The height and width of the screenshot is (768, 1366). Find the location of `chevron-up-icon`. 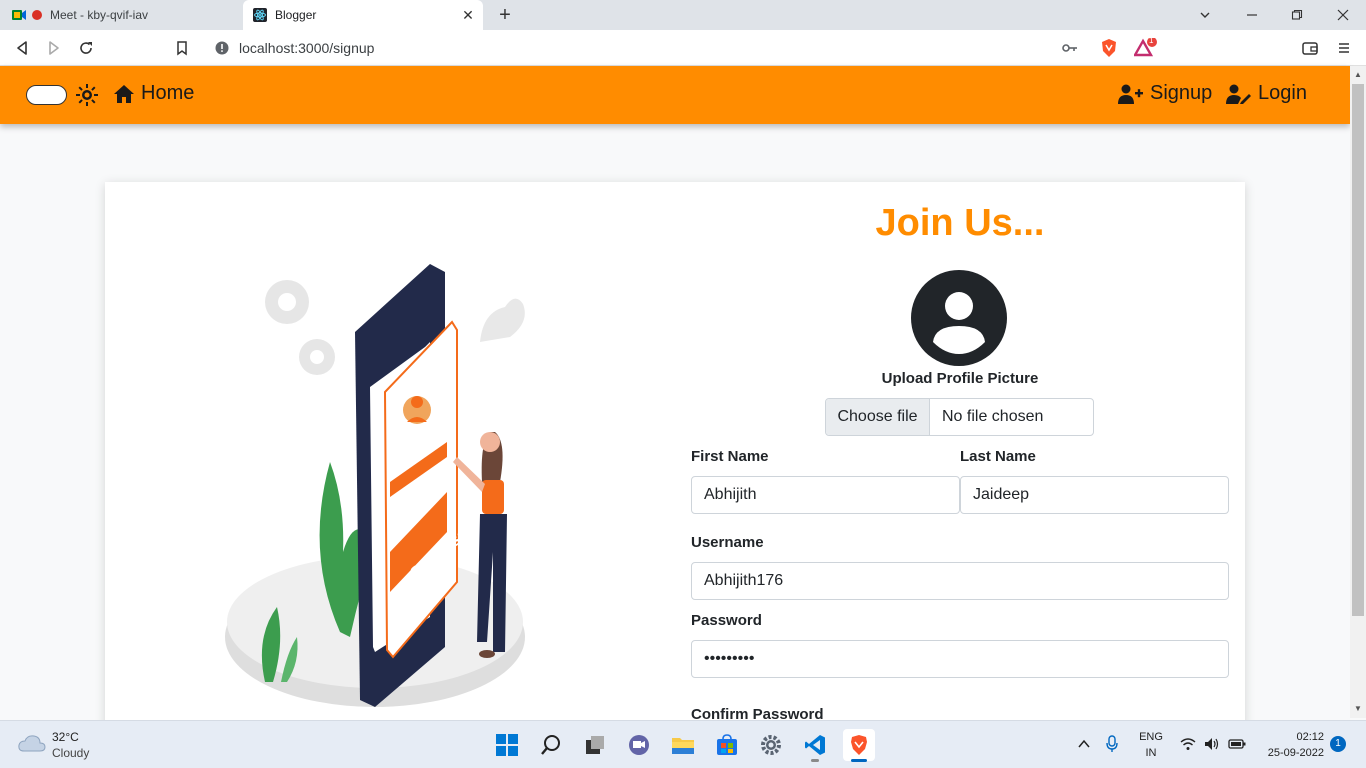

chevron-up-icon is located at coordinates (1084, 746).